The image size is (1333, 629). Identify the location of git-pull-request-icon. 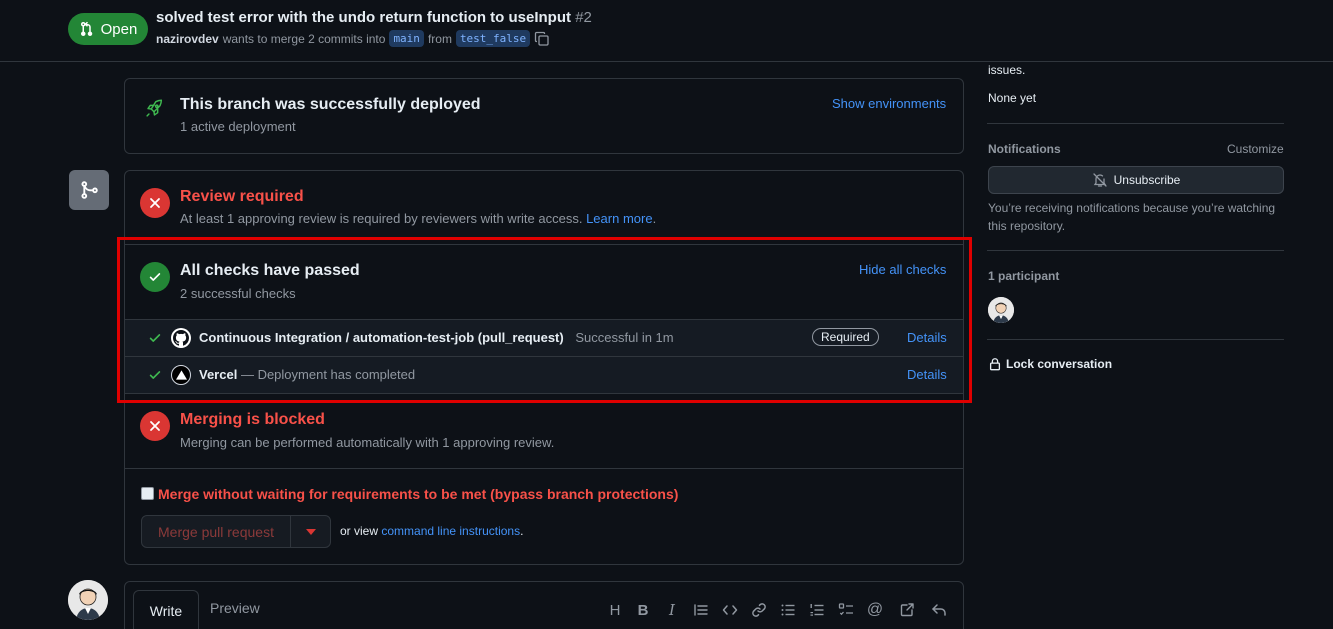
(86, 29).